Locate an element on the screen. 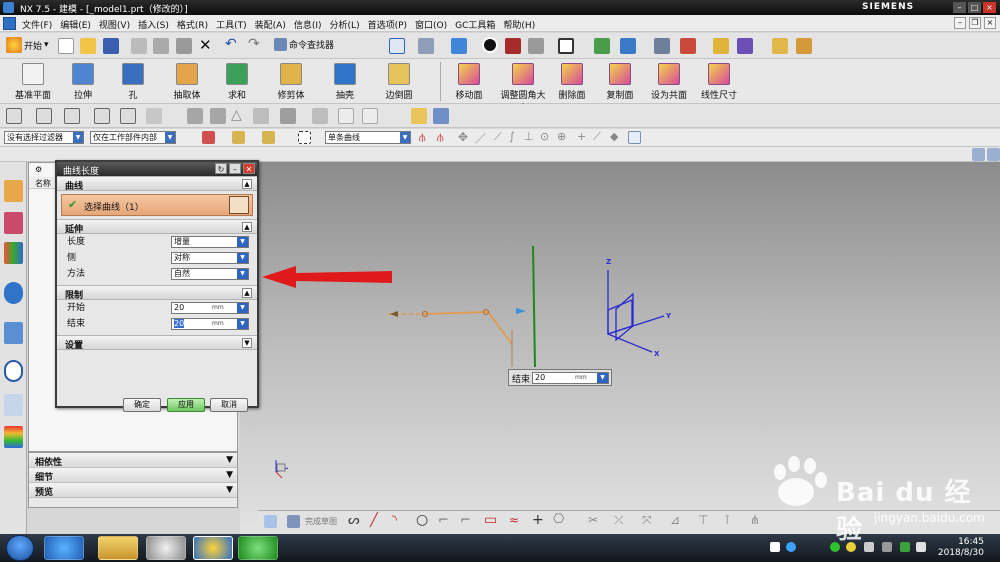 This screenshot has height=562, width=1000. profile-icon: ᔕ is located at coordinates (354, 520).